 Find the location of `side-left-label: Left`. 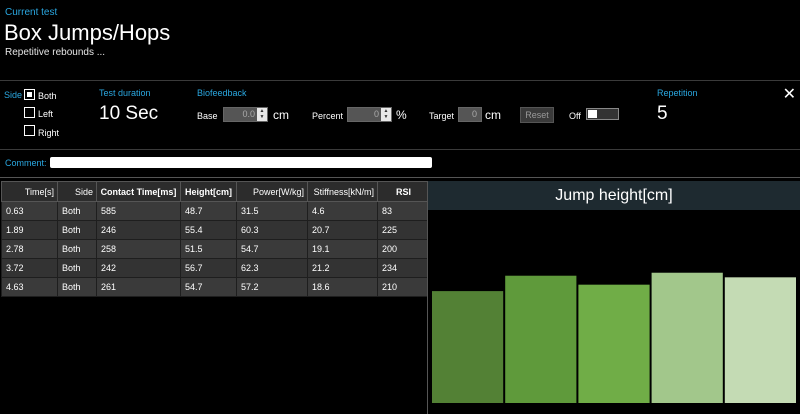

side-left-label: Left is located at coordinates (46, 114).